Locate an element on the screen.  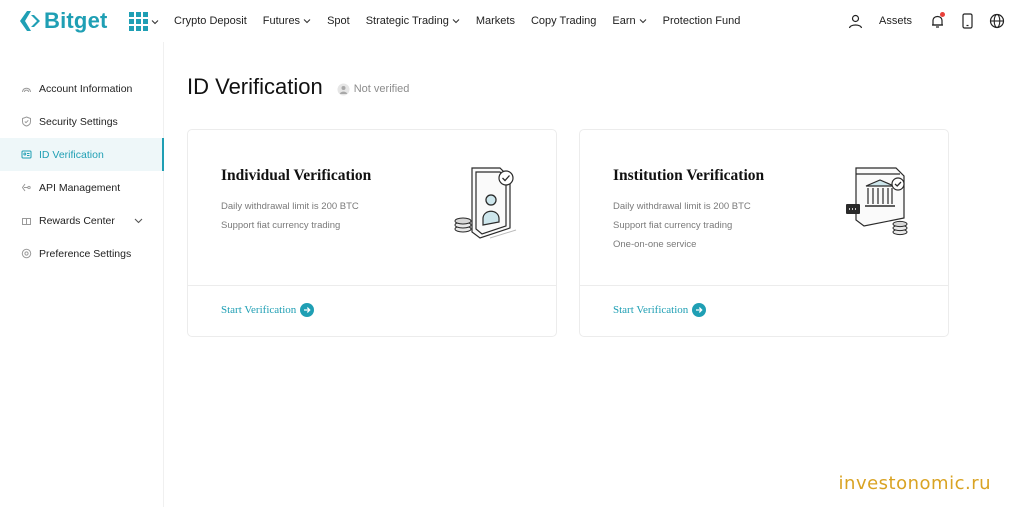
sidebar-item-rewards-center: Rewards Center is located at coordinates (81, 220).